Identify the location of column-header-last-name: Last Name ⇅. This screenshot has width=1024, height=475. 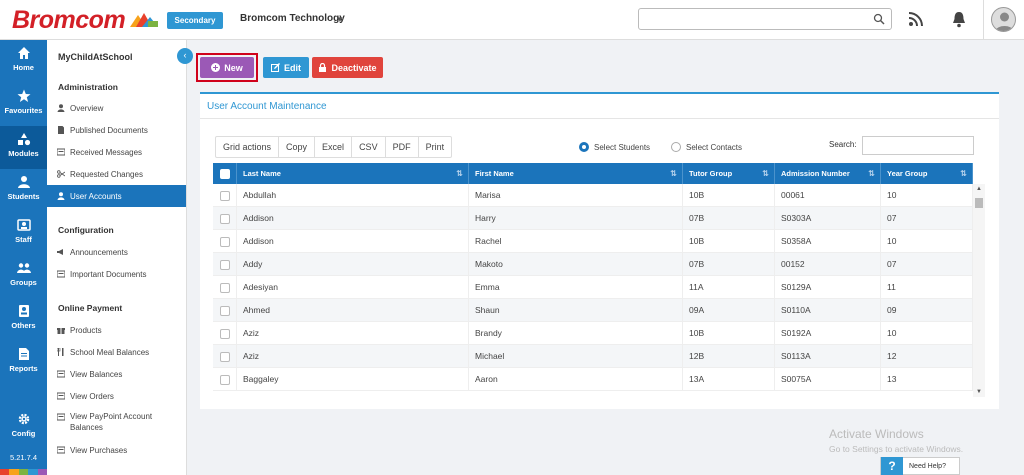
(353, 173).